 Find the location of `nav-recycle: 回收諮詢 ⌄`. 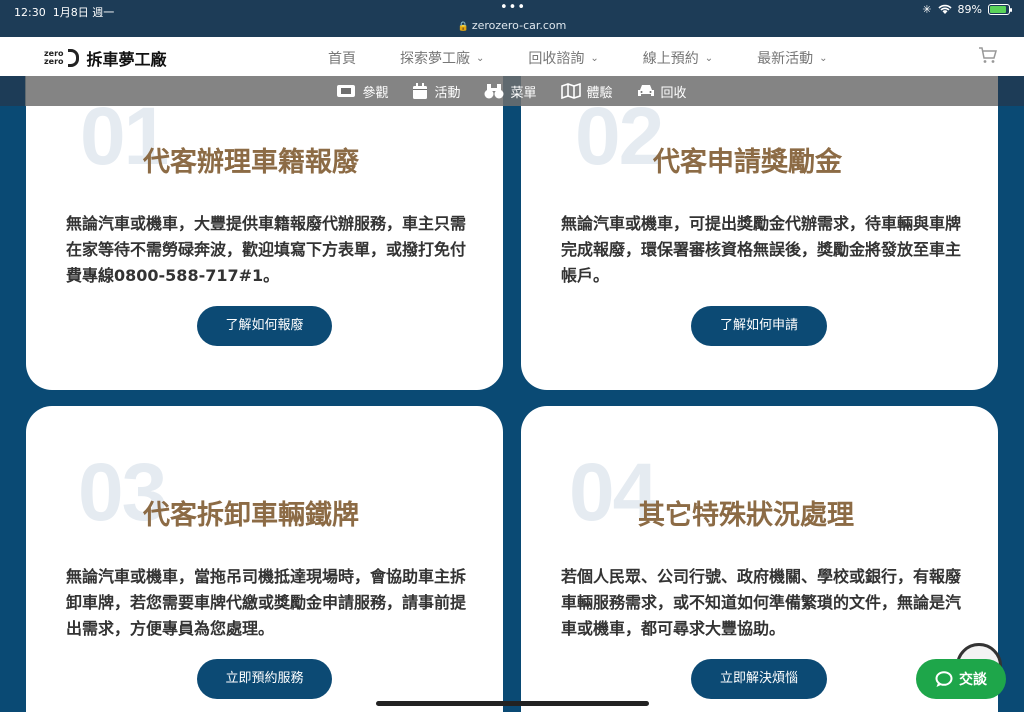

nav-recycle: 回收諮詢 ⌄ is located at coordinates (563, 58).